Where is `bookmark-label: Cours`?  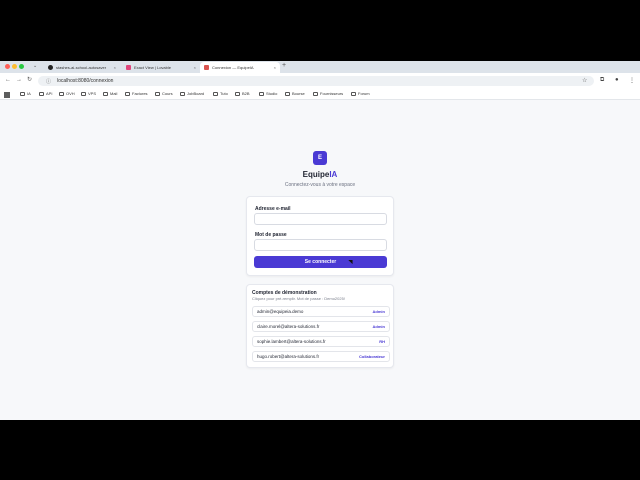
bookmark-label: Cours is located at coordinates (167, 93).